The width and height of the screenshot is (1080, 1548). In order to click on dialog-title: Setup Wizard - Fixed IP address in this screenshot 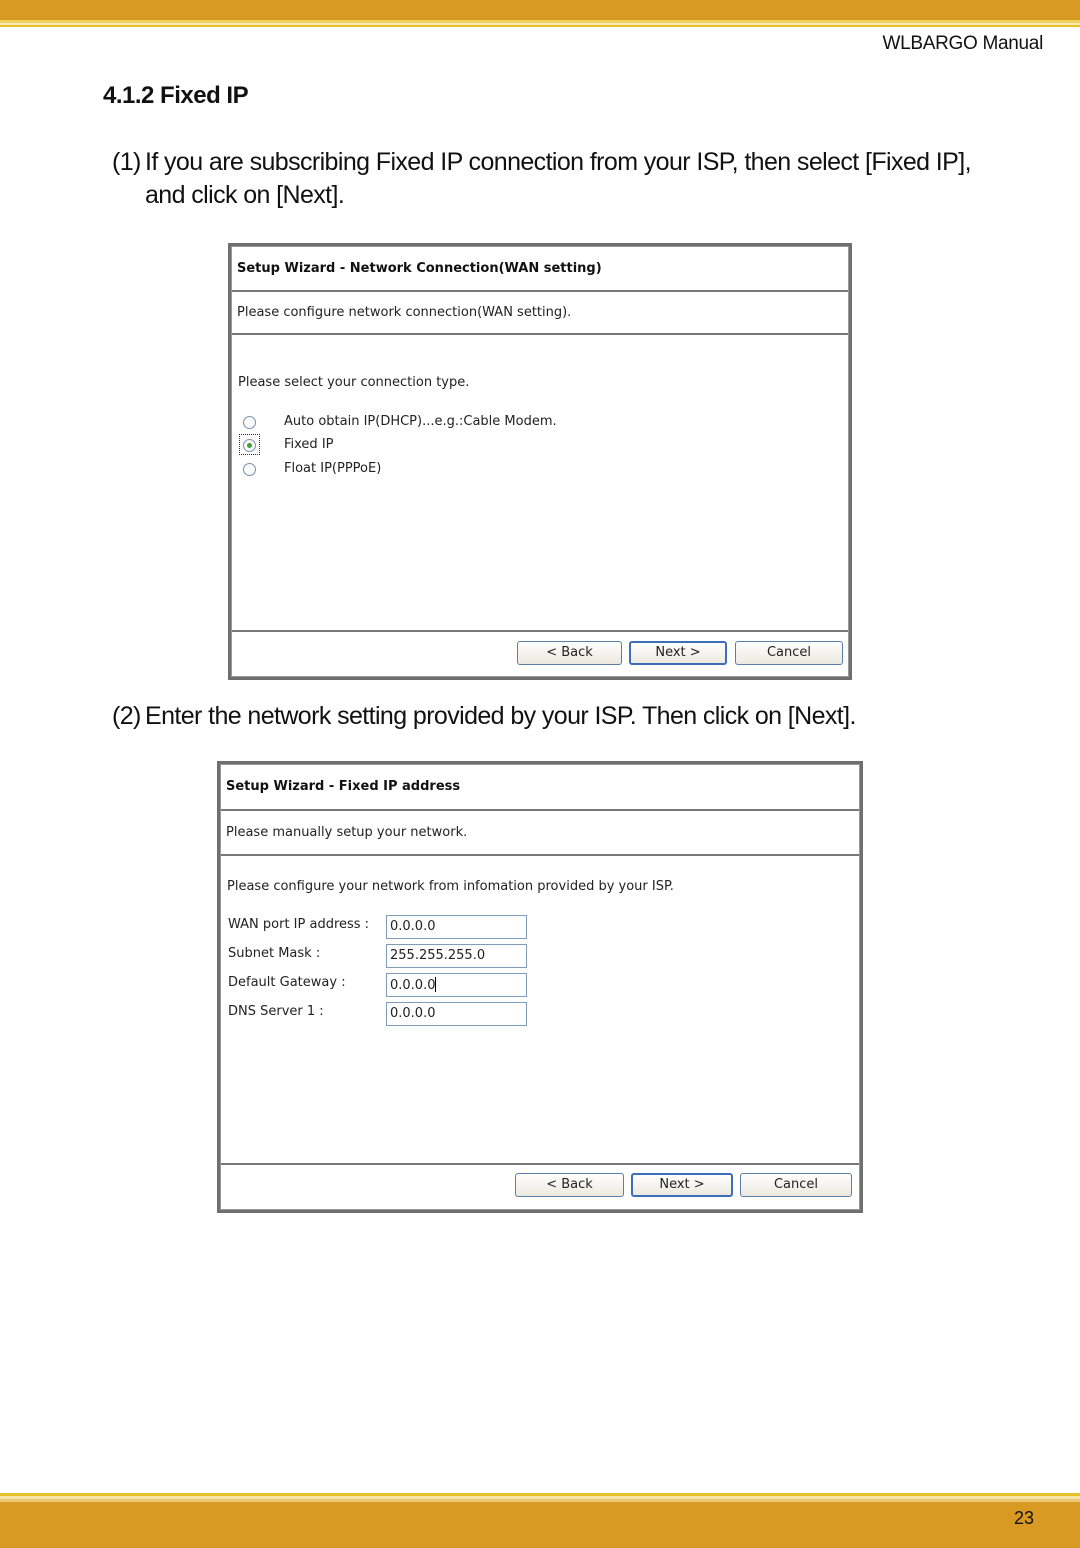, I will do `click(540, 788)`.